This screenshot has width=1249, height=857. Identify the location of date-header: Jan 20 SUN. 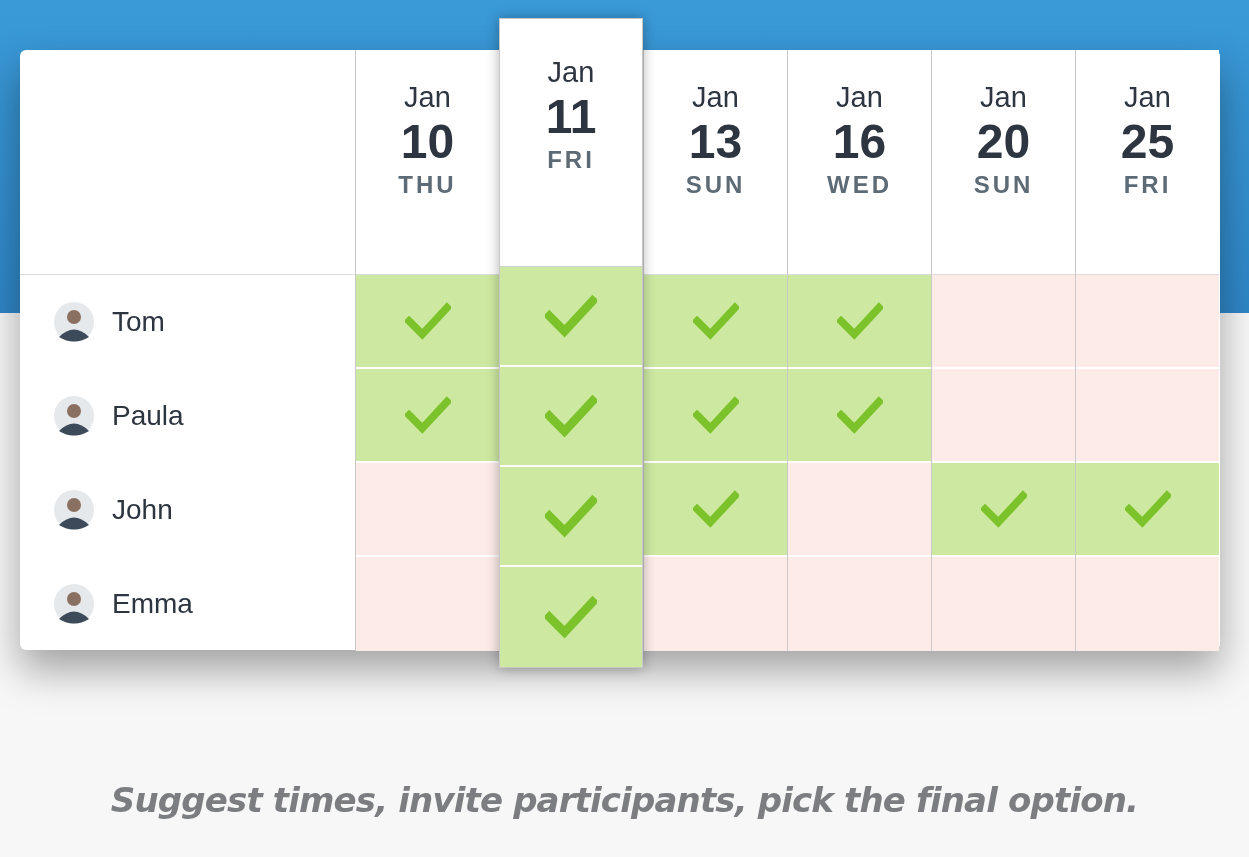
(1003, 162).